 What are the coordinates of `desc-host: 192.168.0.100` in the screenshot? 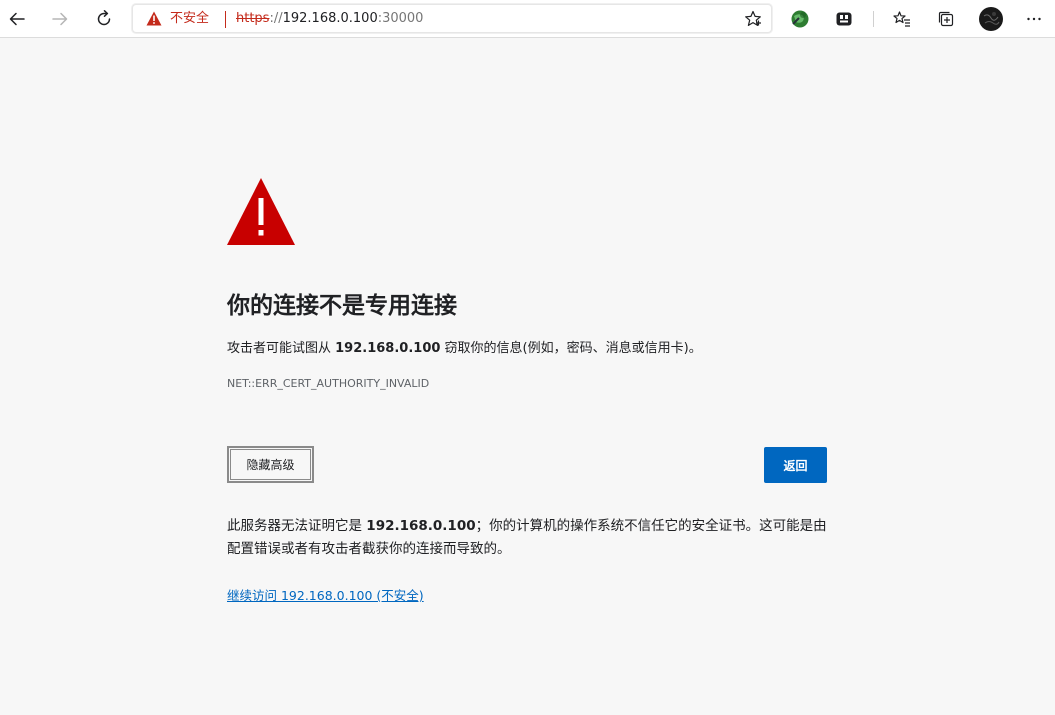 It's located at (388, 348).